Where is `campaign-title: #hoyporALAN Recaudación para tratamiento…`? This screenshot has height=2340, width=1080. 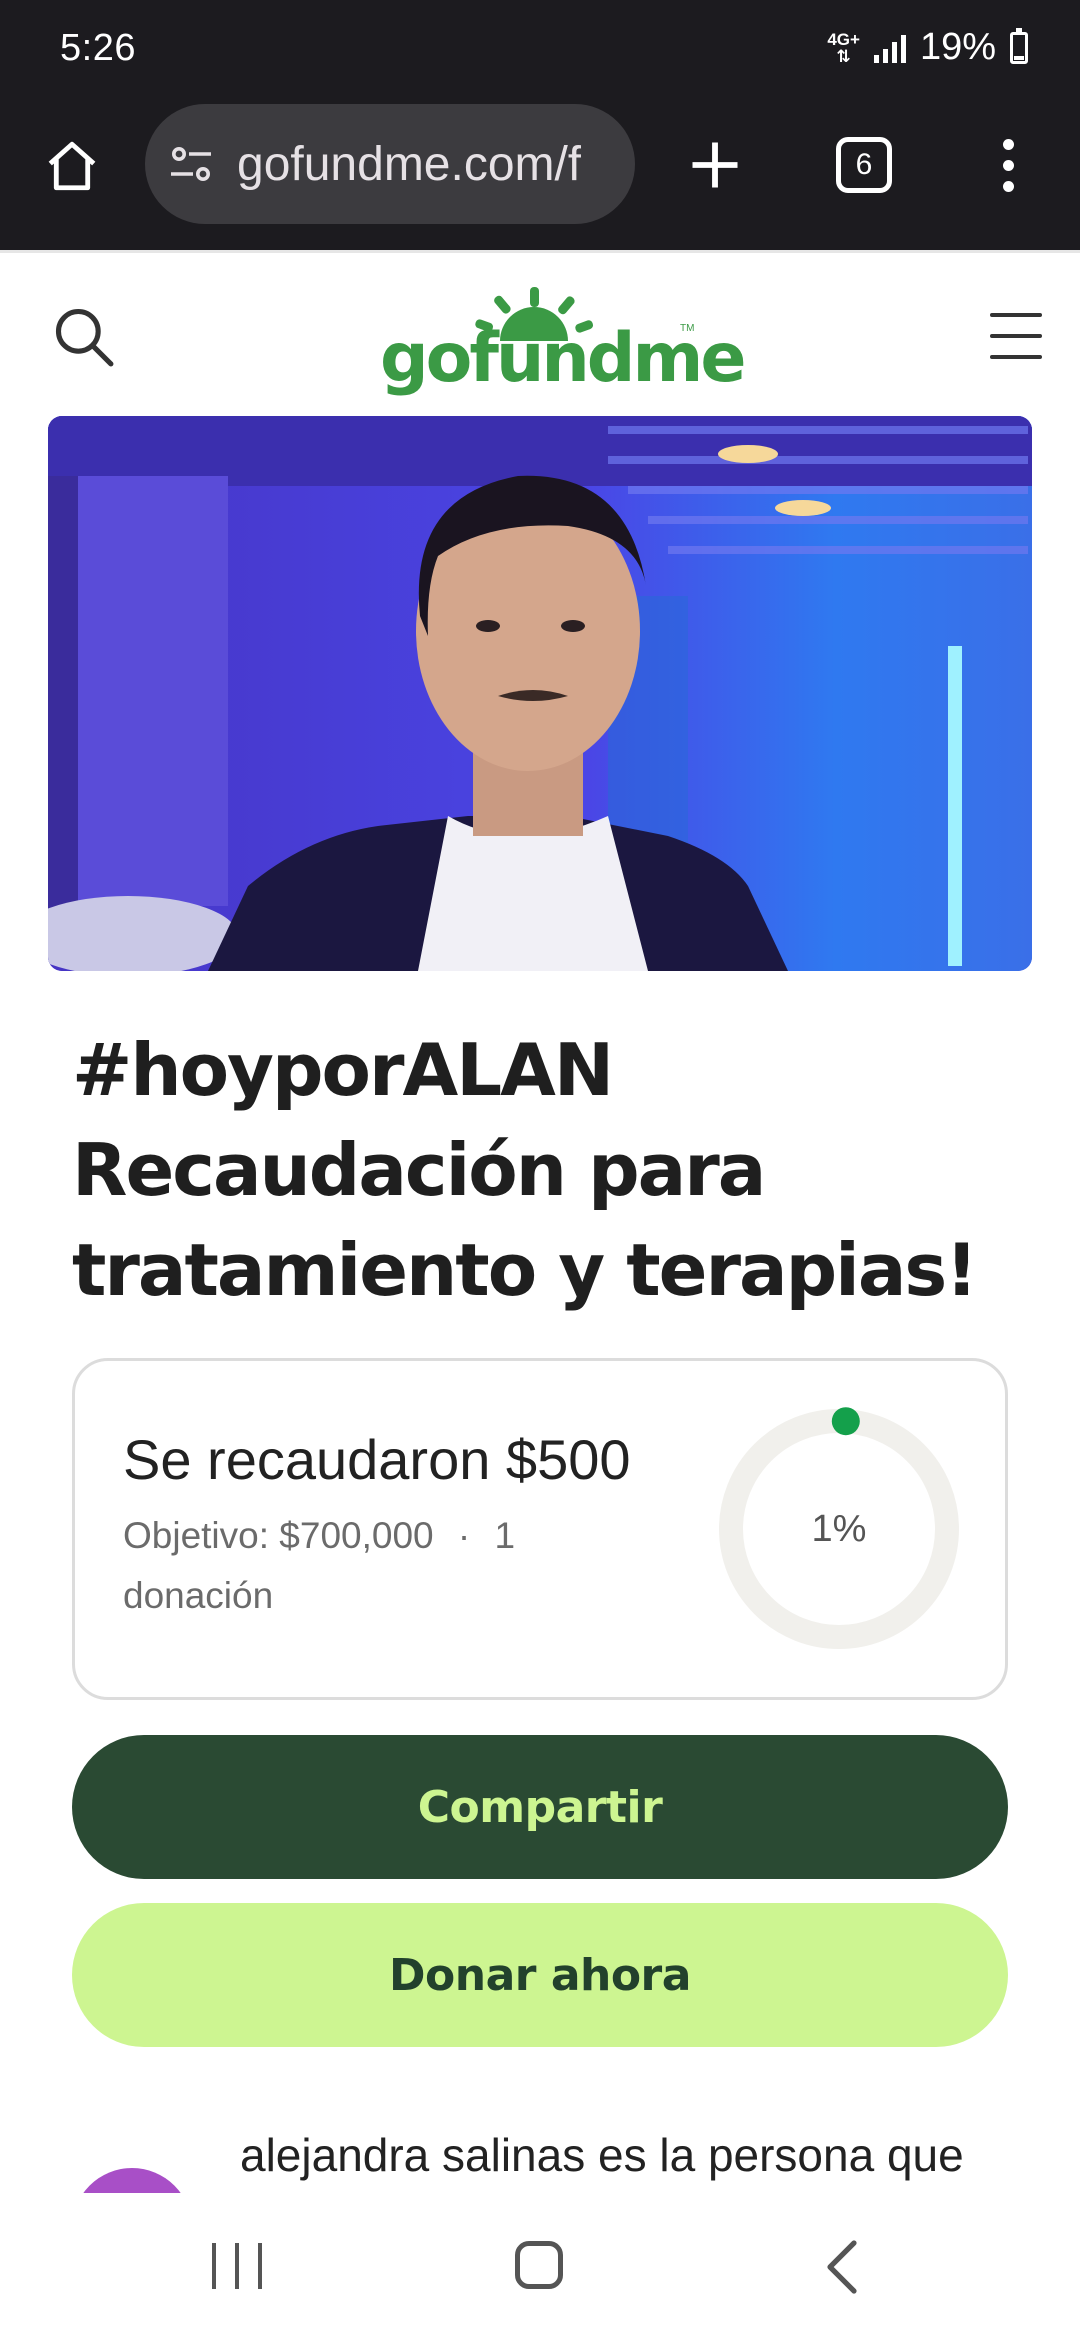
campaign-title: #hoyporALAN Recaudación para tratamiento… is located at coordinates (525, 1170).